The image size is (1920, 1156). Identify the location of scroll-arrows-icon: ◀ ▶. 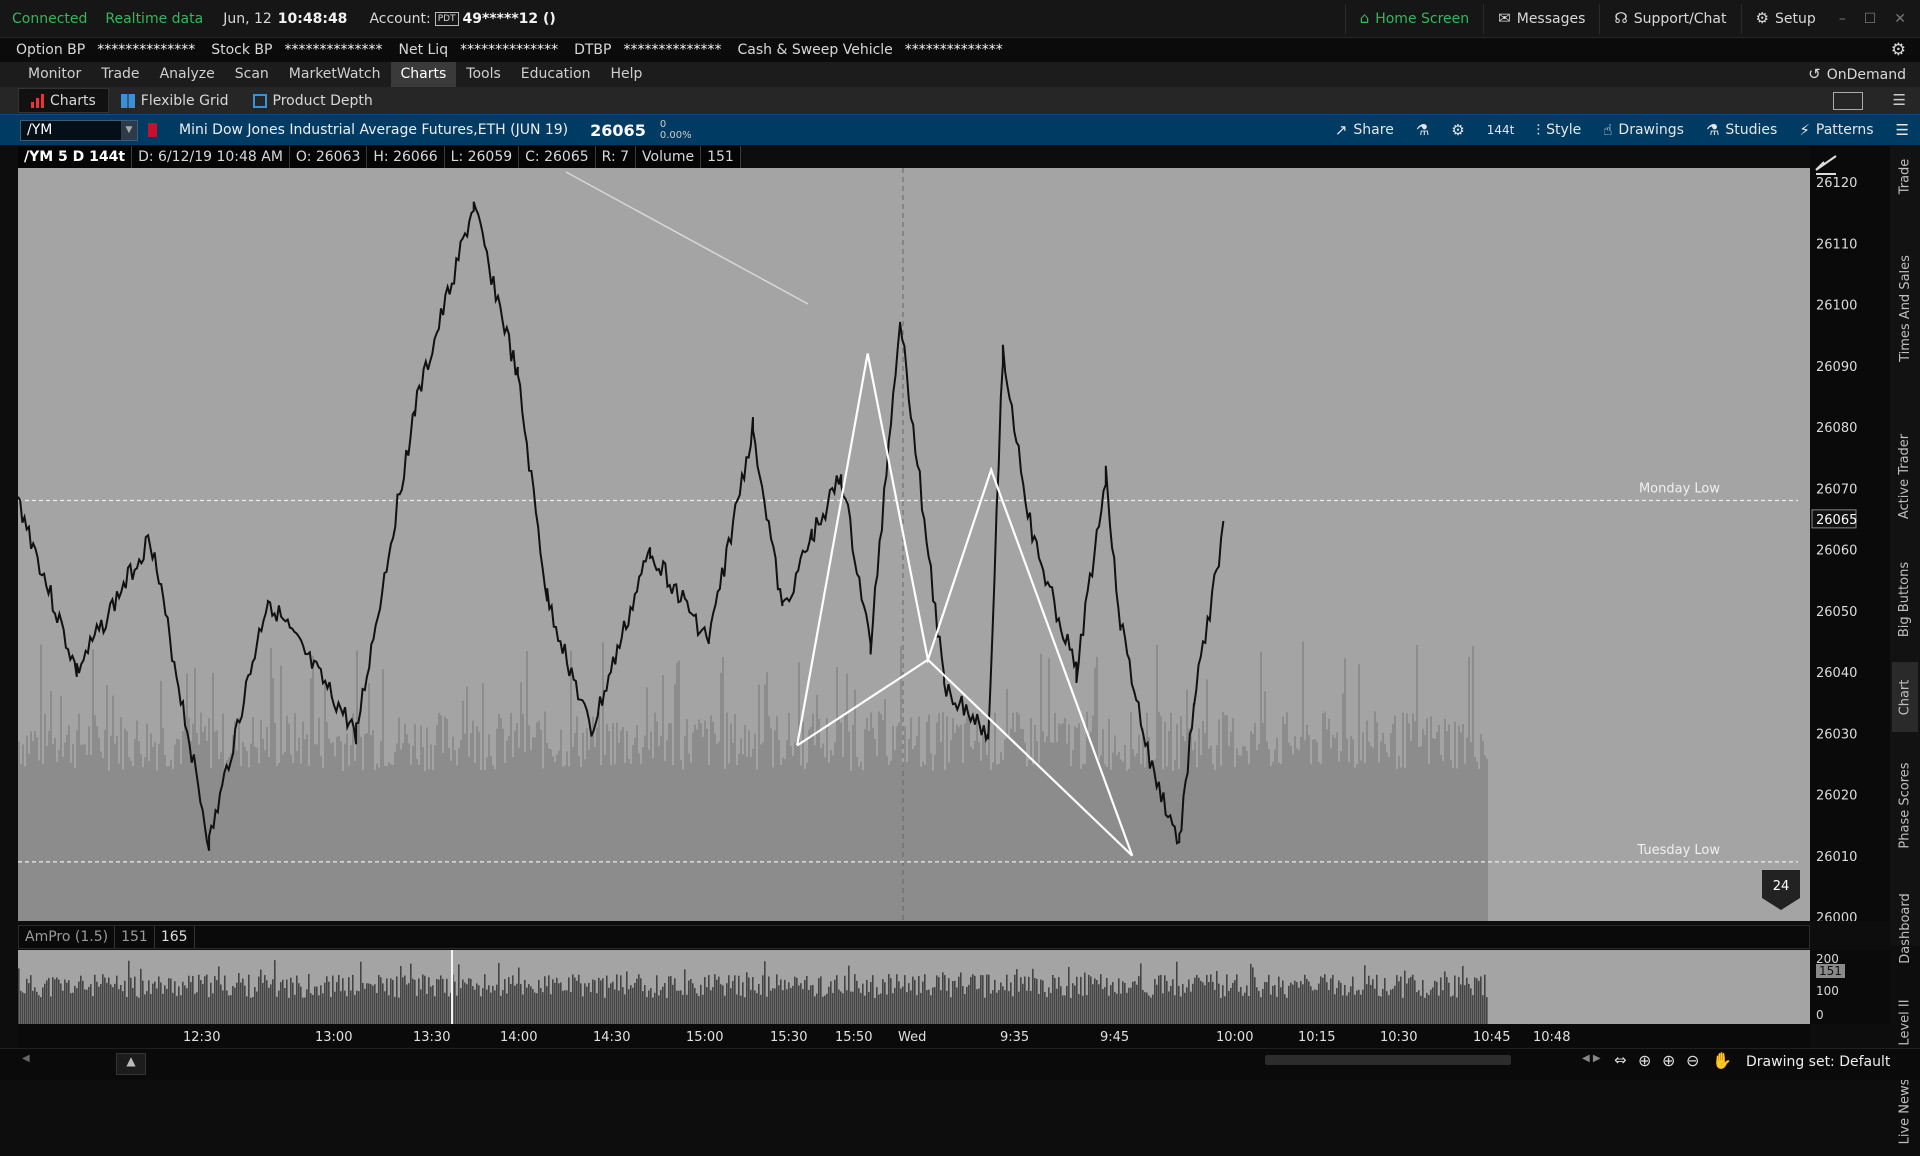
(1591, 1058).